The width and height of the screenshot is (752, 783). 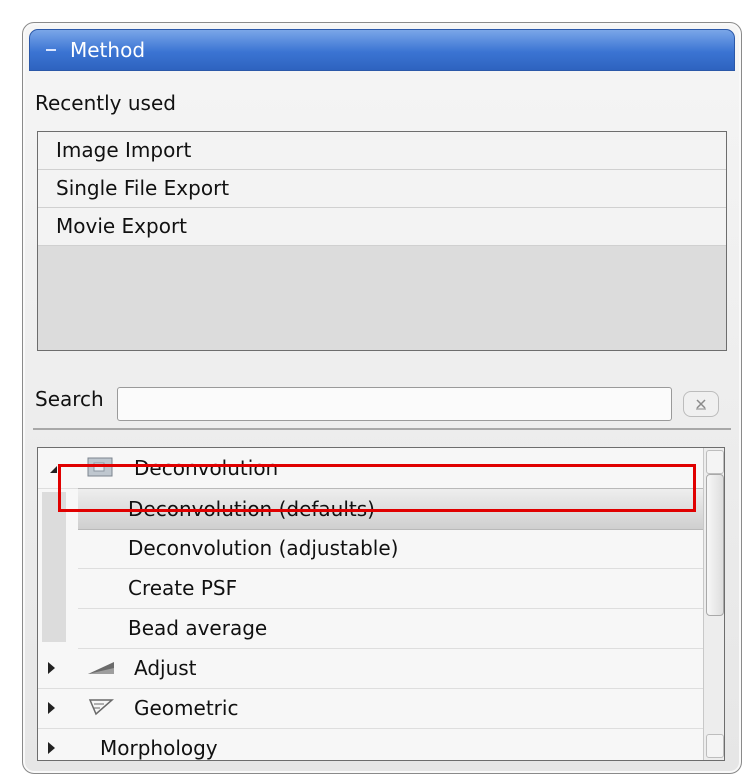 I want to click on tree-category-label: Deconvolution, so click(x=206, y=468).